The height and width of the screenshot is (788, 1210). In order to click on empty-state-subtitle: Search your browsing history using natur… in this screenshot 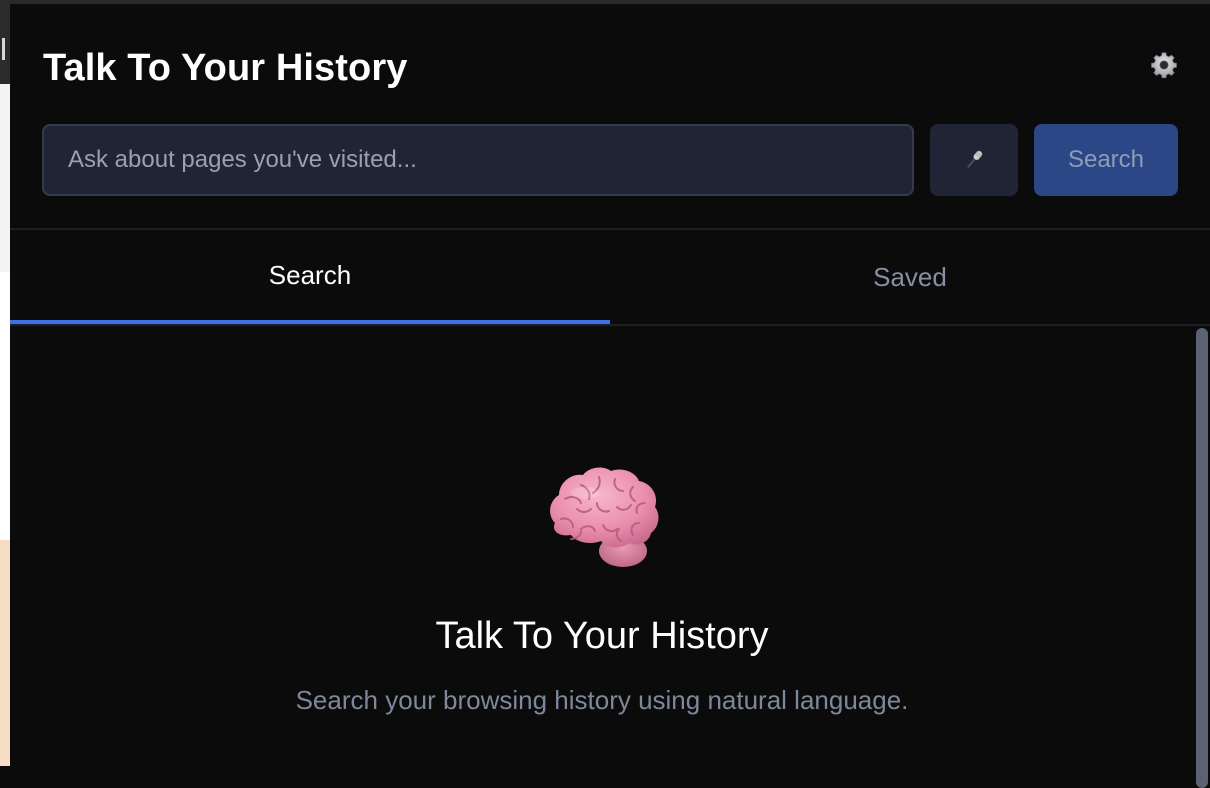, I will do `click(602, 700)`.